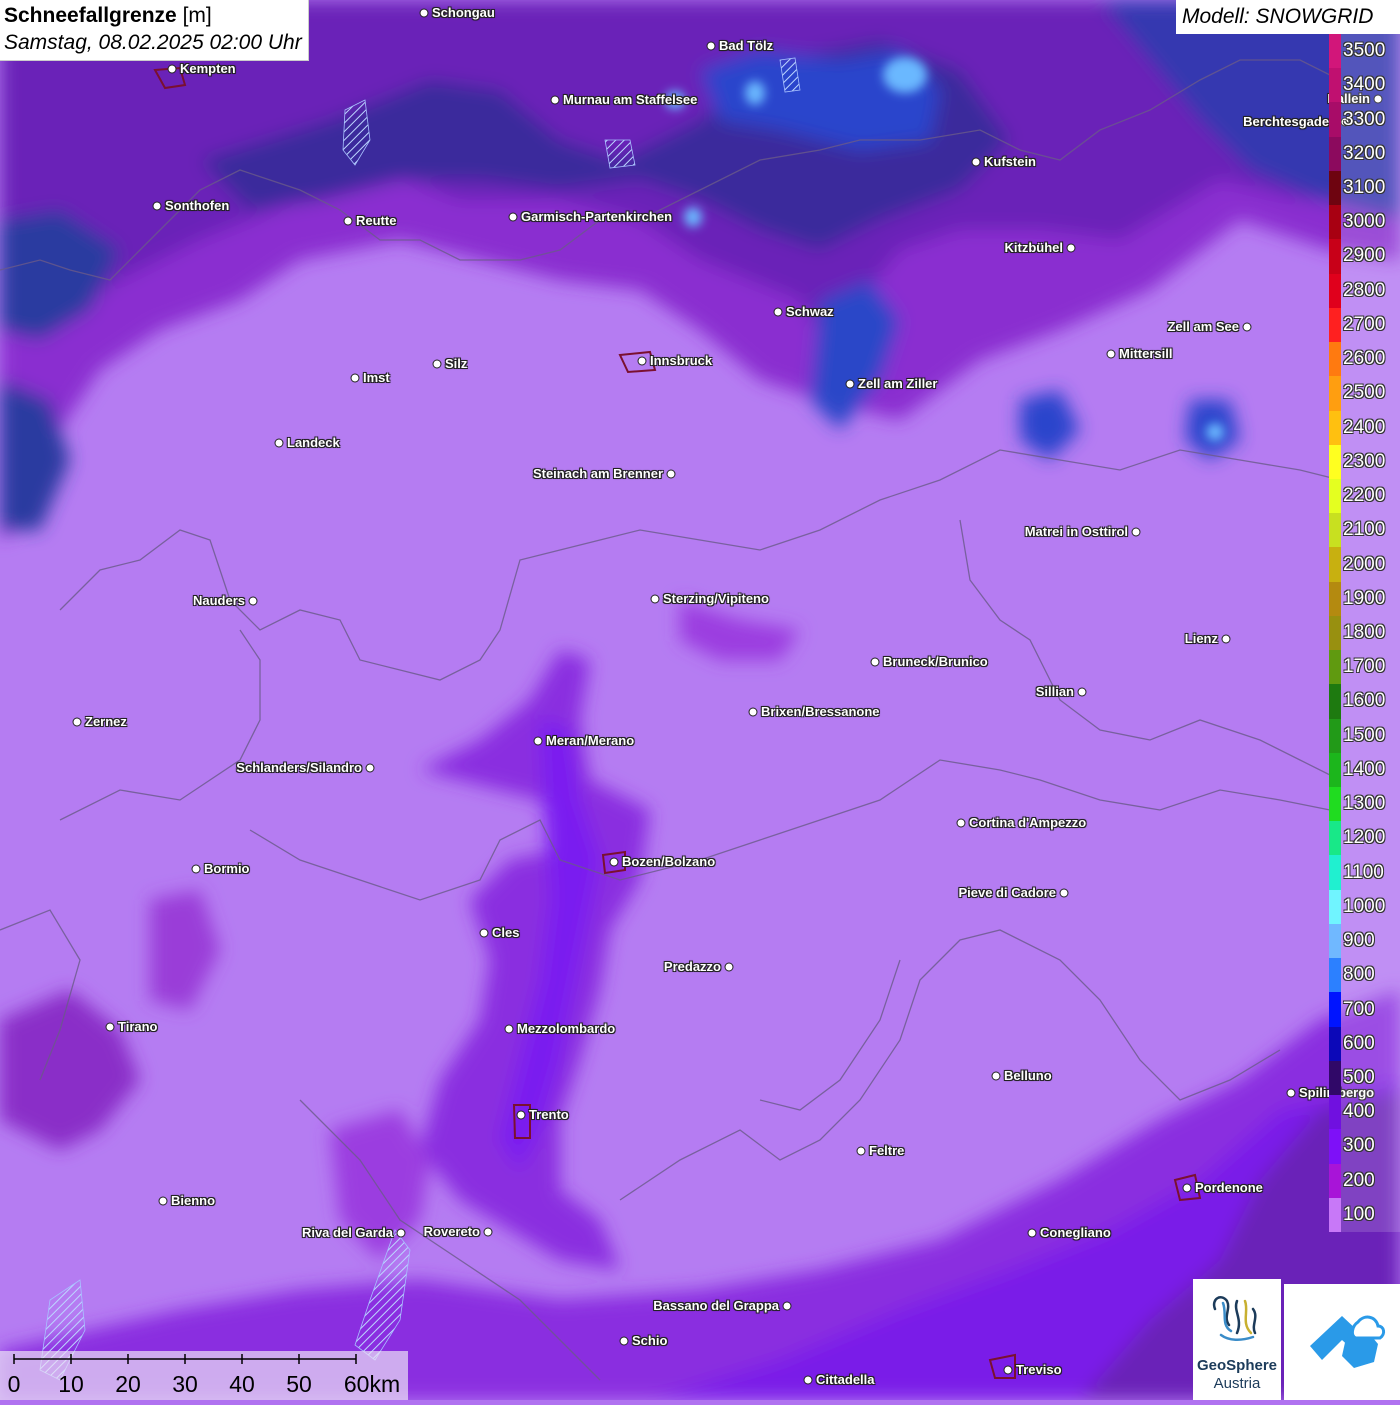  What do you see at coordinates (77, 722) in the screenshot?
I see `place-marker-zernez` at bounding box center [77, 722].